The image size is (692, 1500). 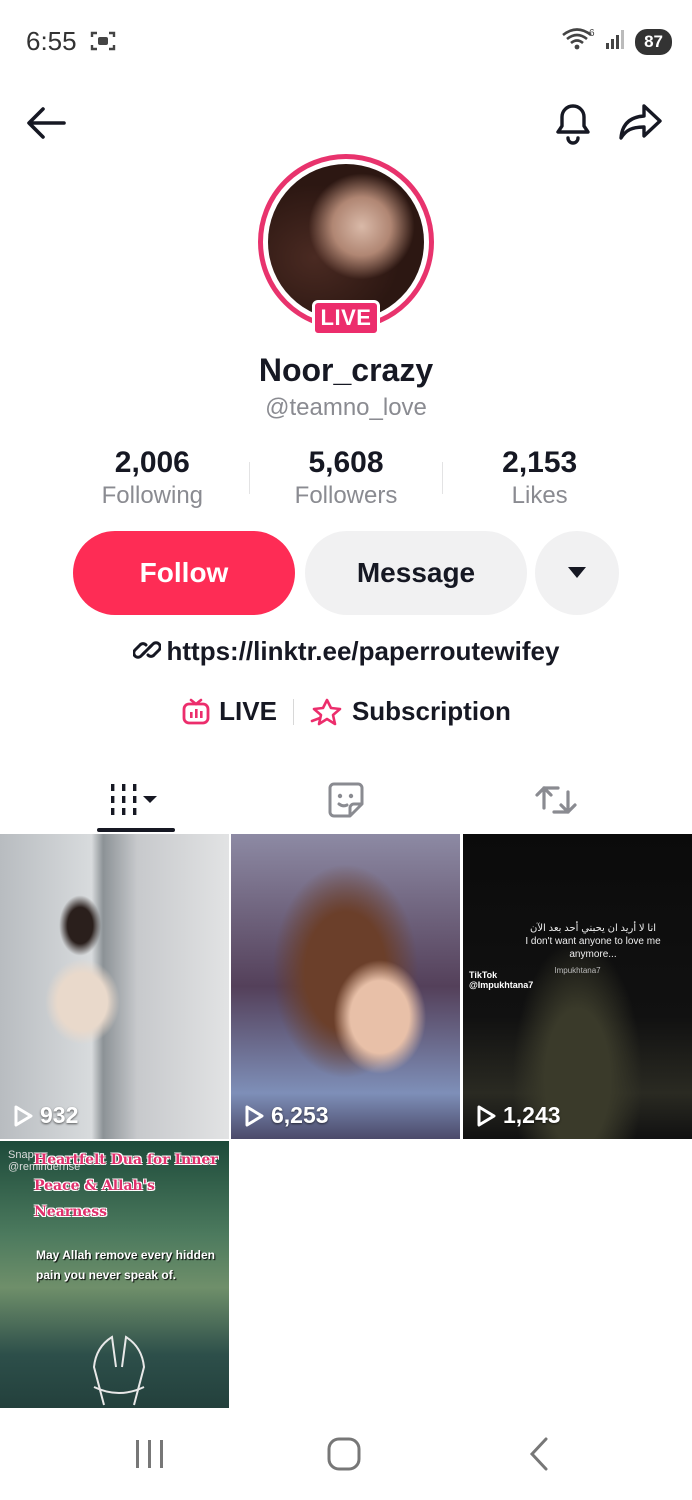 I want to click on system-back-button, so click(x=538, y=1456).